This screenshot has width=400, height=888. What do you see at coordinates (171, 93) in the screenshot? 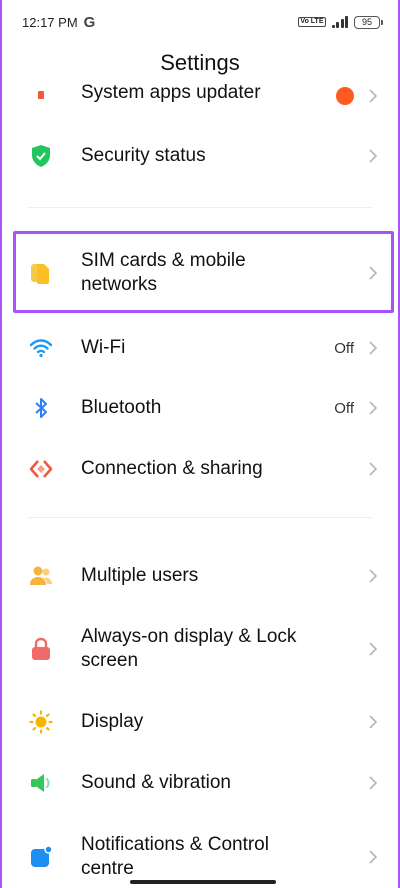
I see `settings-item-label: System apps updater` at bounding box center [171, 93].